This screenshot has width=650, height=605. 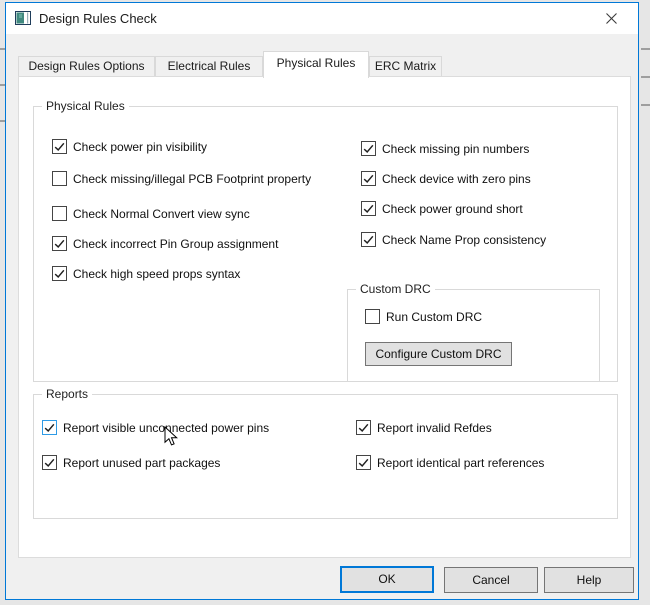 What do you see at coordinates (589, 580) in the screenshot?
I see `help-button: Help` at bounding box center [589, 580].